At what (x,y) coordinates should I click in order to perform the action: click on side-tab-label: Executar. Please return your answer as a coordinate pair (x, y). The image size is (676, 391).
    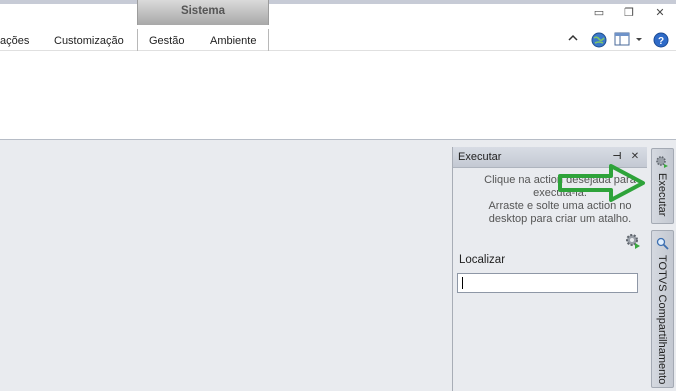
    Looking at the image, I should click on (662, 195).